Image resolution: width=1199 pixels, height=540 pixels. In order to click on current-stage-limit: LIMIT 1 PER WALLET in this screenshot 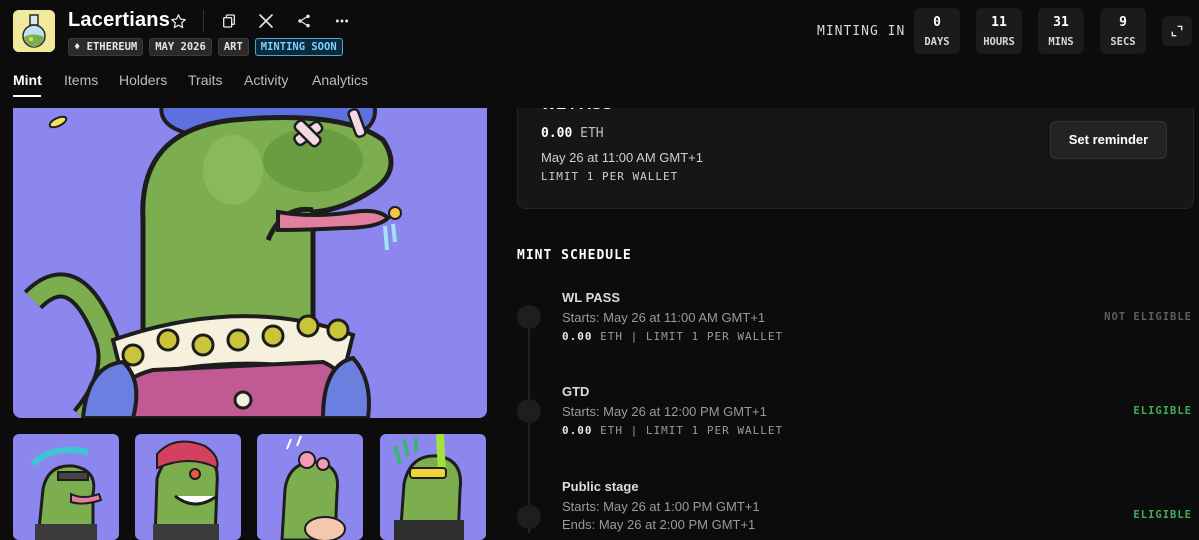, I will do `click(610, 176)`.